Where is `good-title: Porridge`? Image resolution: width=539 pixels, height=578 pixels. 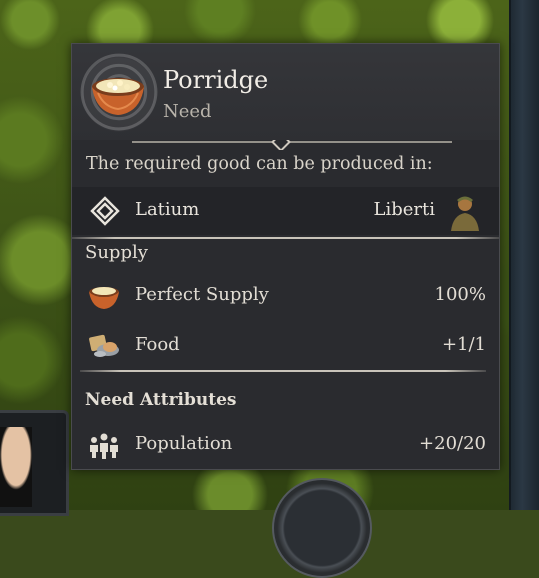 good-title: Porridge is located at coordinates (216, 80).